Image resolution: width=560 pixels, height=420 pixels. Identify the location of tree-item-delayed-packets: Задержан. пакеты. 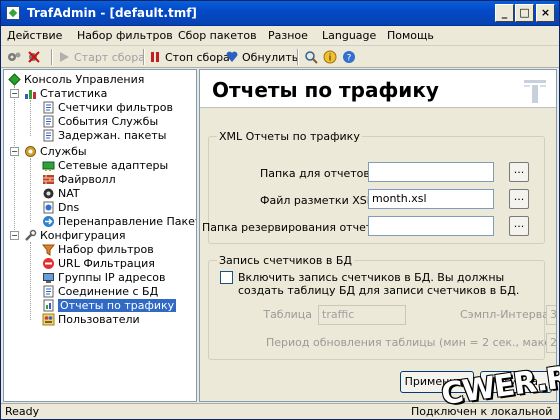
(104, 135).